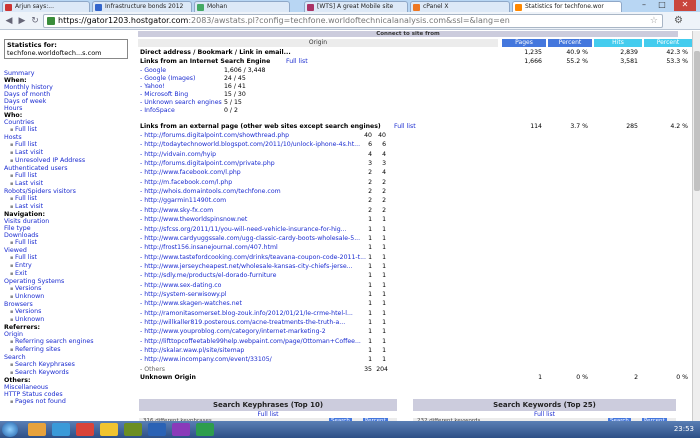 The width and height of the screenshot is (700, 438). Describe the element at coordinates (644, 5) in the screenshot. I see `minimize-icon: –` at that location.